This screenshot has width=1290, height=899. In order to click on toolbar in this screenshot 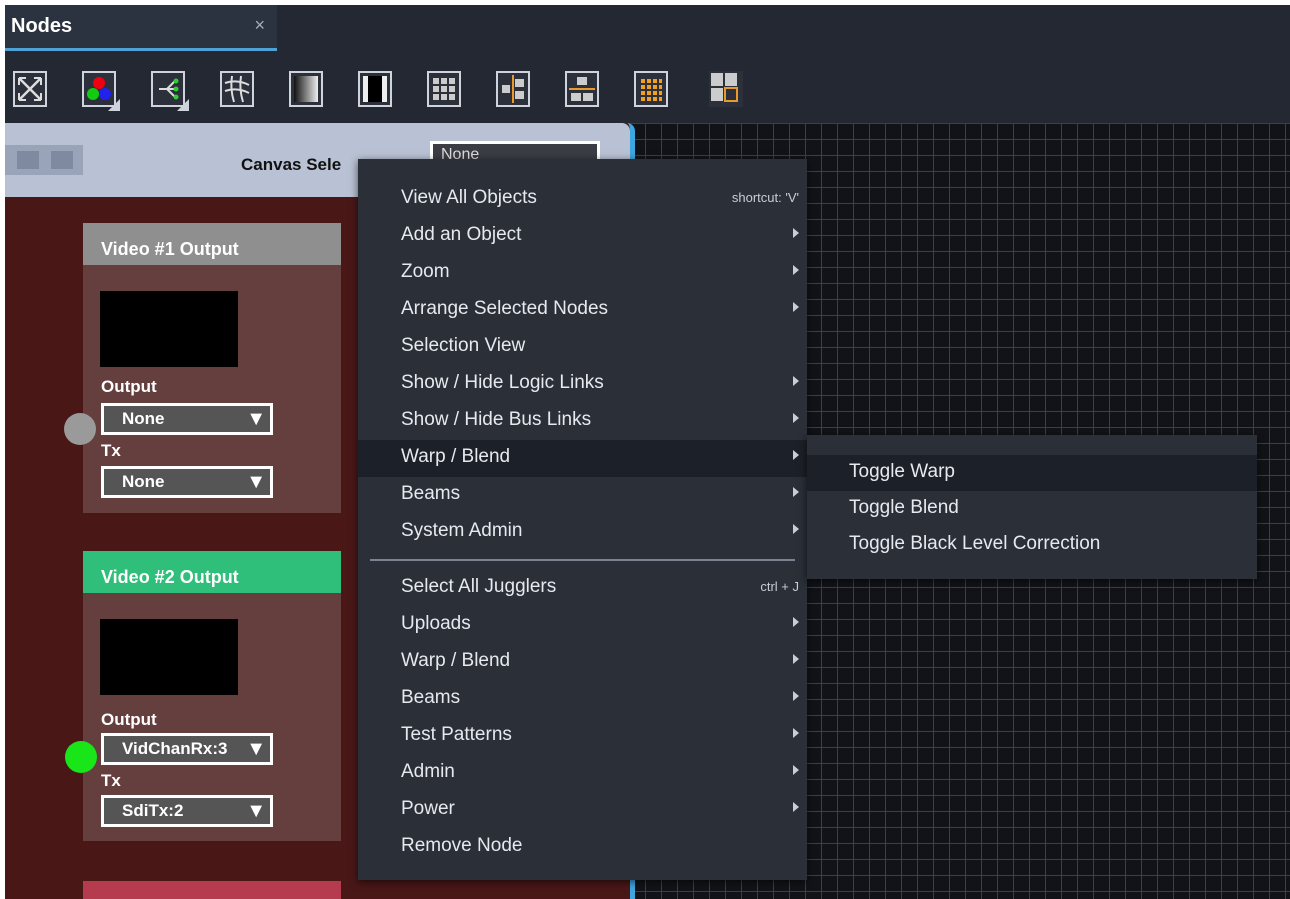, I will do `click(647, 87)`.